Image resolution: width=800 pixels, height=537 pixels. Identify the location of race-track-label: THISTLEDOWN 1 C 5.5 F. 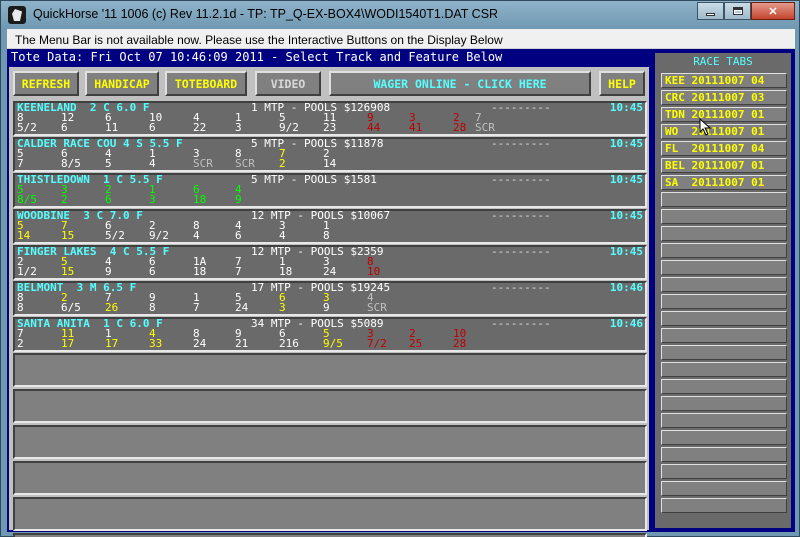
(90, 179).